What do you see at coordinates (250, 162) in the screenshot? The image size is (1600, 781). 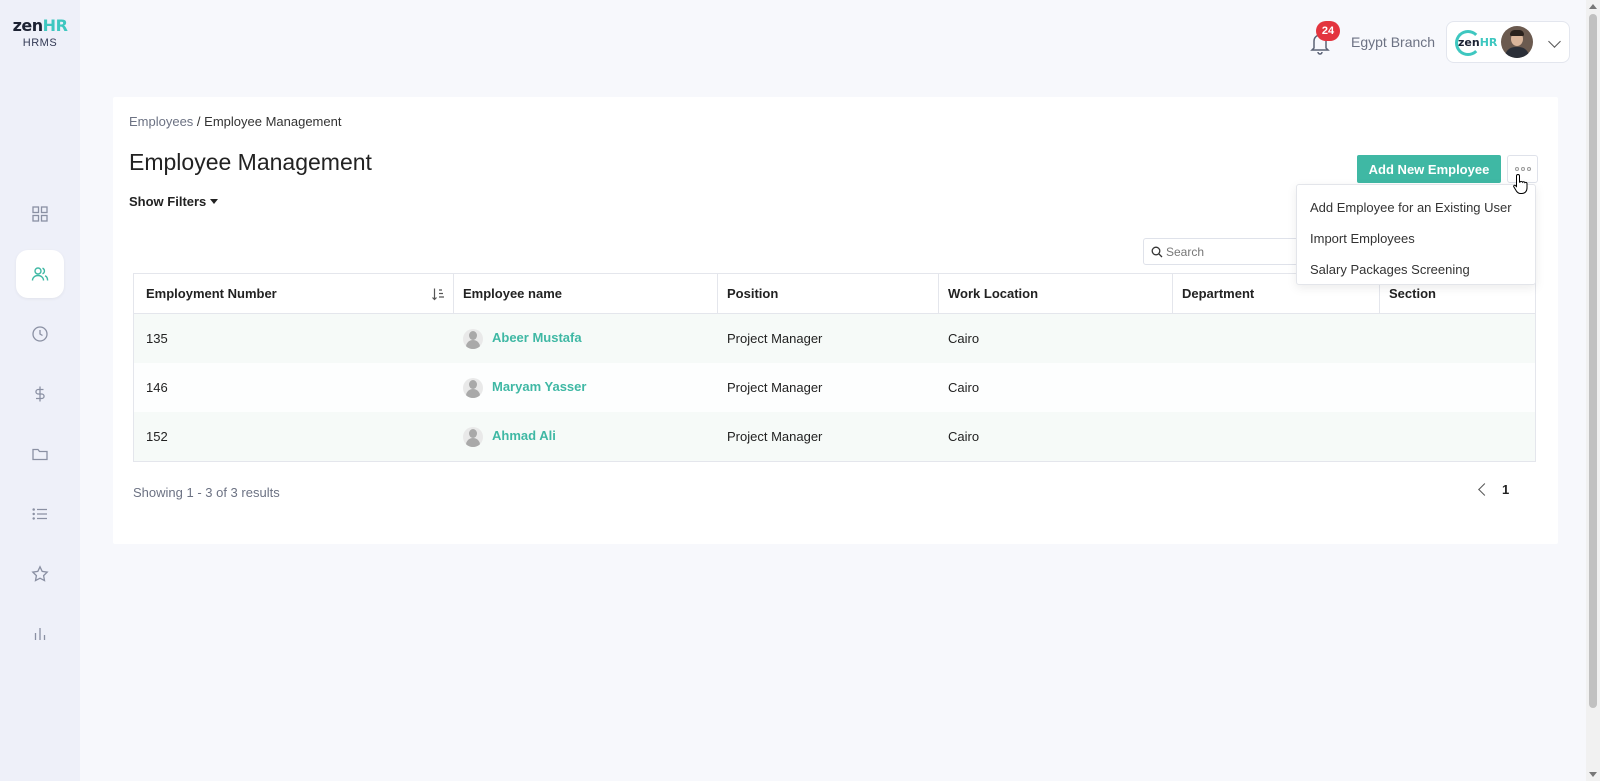 I see `page-title: Employee Management` at bounding box center [250, 162].